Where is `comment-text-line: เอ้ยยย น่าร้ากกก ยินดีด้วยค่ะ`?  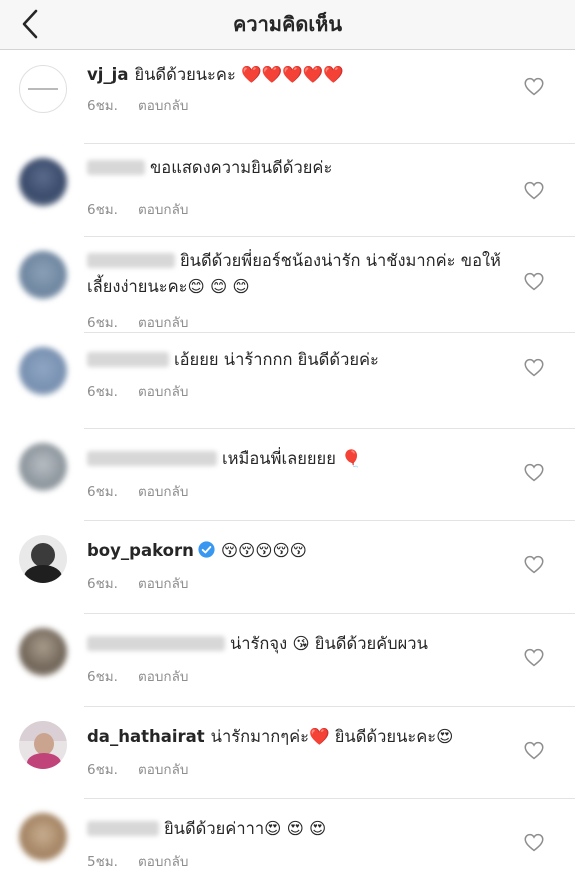
comment-text-line: เอ้ยยย น่าร้ากกก ยินดีด้วยค่ะ is located at coordinates (296, 360).